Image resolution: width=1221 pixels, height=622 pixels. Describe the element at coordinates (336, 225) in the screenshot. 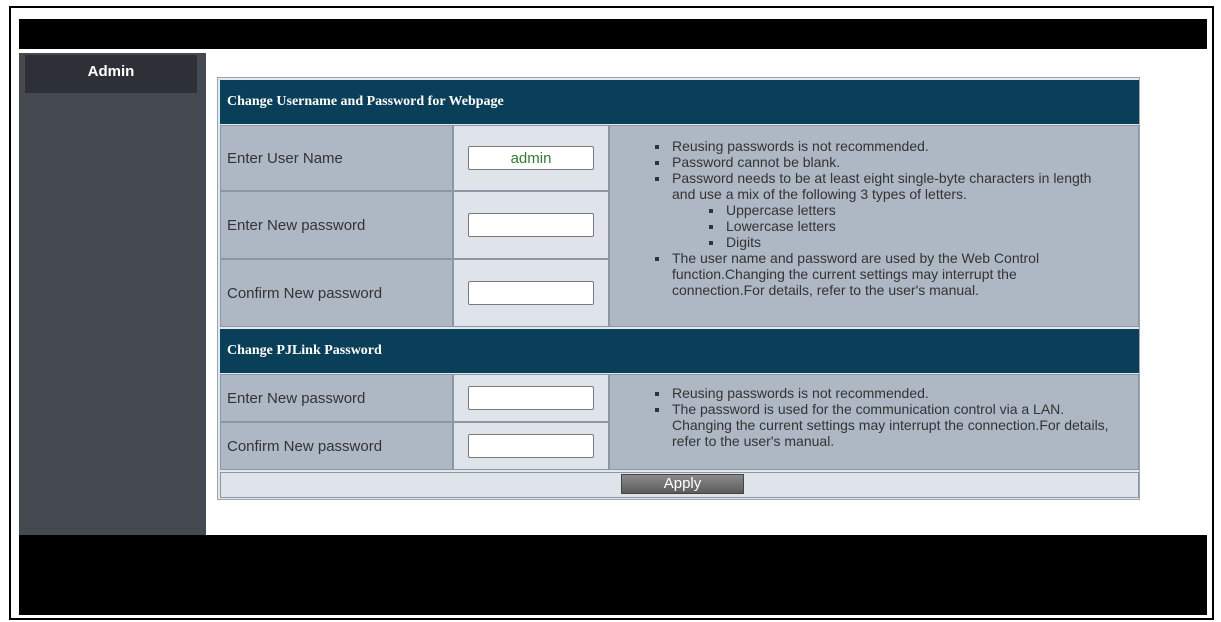

I see `new-password-label: Enter New password` at that location.